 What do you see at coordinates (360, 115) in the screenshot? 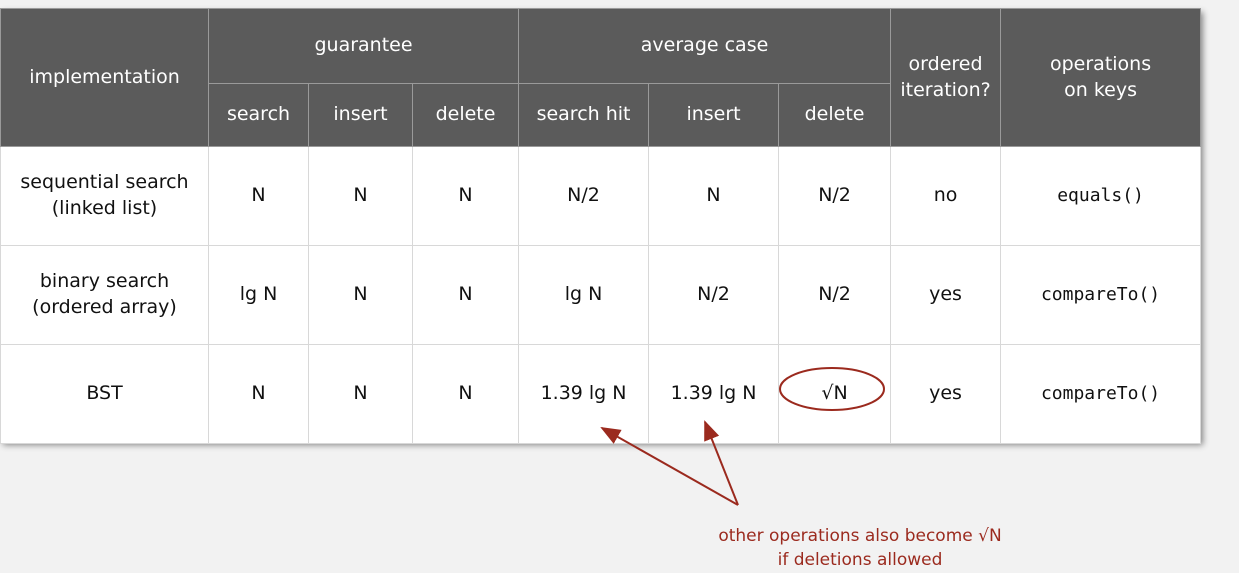
I see `header-guarantee-insert: insert` at bounding box center [360, 115].